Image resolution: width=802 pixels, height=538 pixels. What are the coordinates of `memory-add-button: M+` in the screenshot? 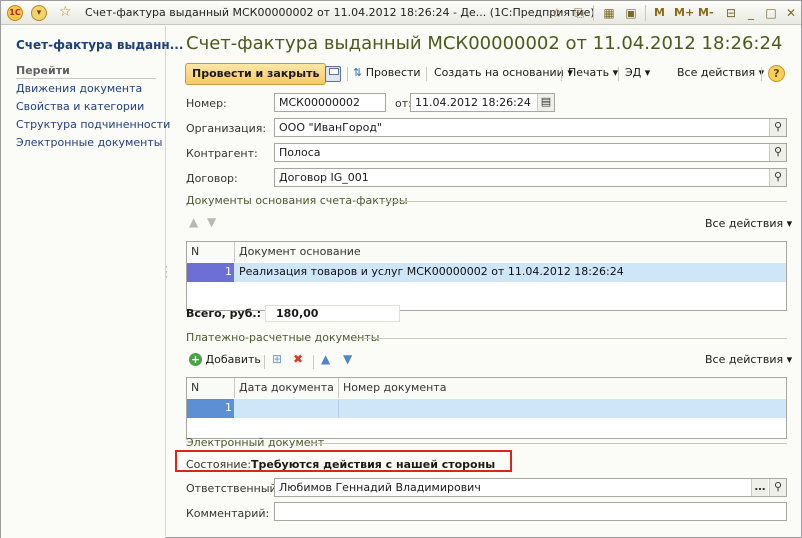 It's located at (684, 12).